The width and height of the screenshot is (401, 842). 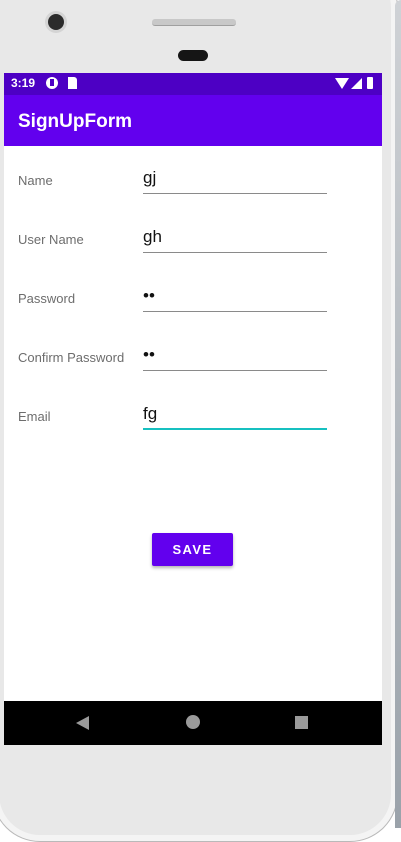 I want to click on confirm-password-input: ••, so click(x=235, y=355).